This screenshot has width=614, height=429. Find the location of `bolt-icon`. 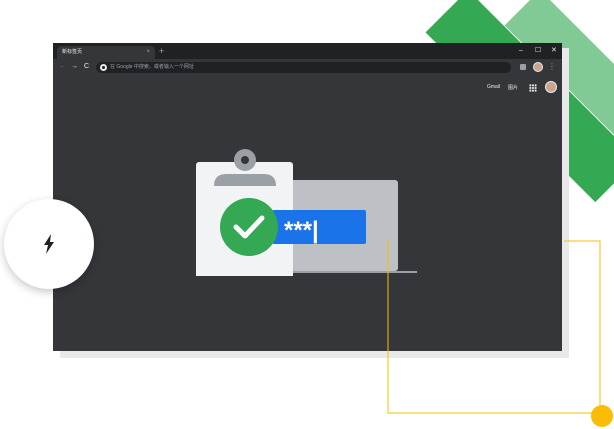

bolt-icon is located at coordinates (49, 244).